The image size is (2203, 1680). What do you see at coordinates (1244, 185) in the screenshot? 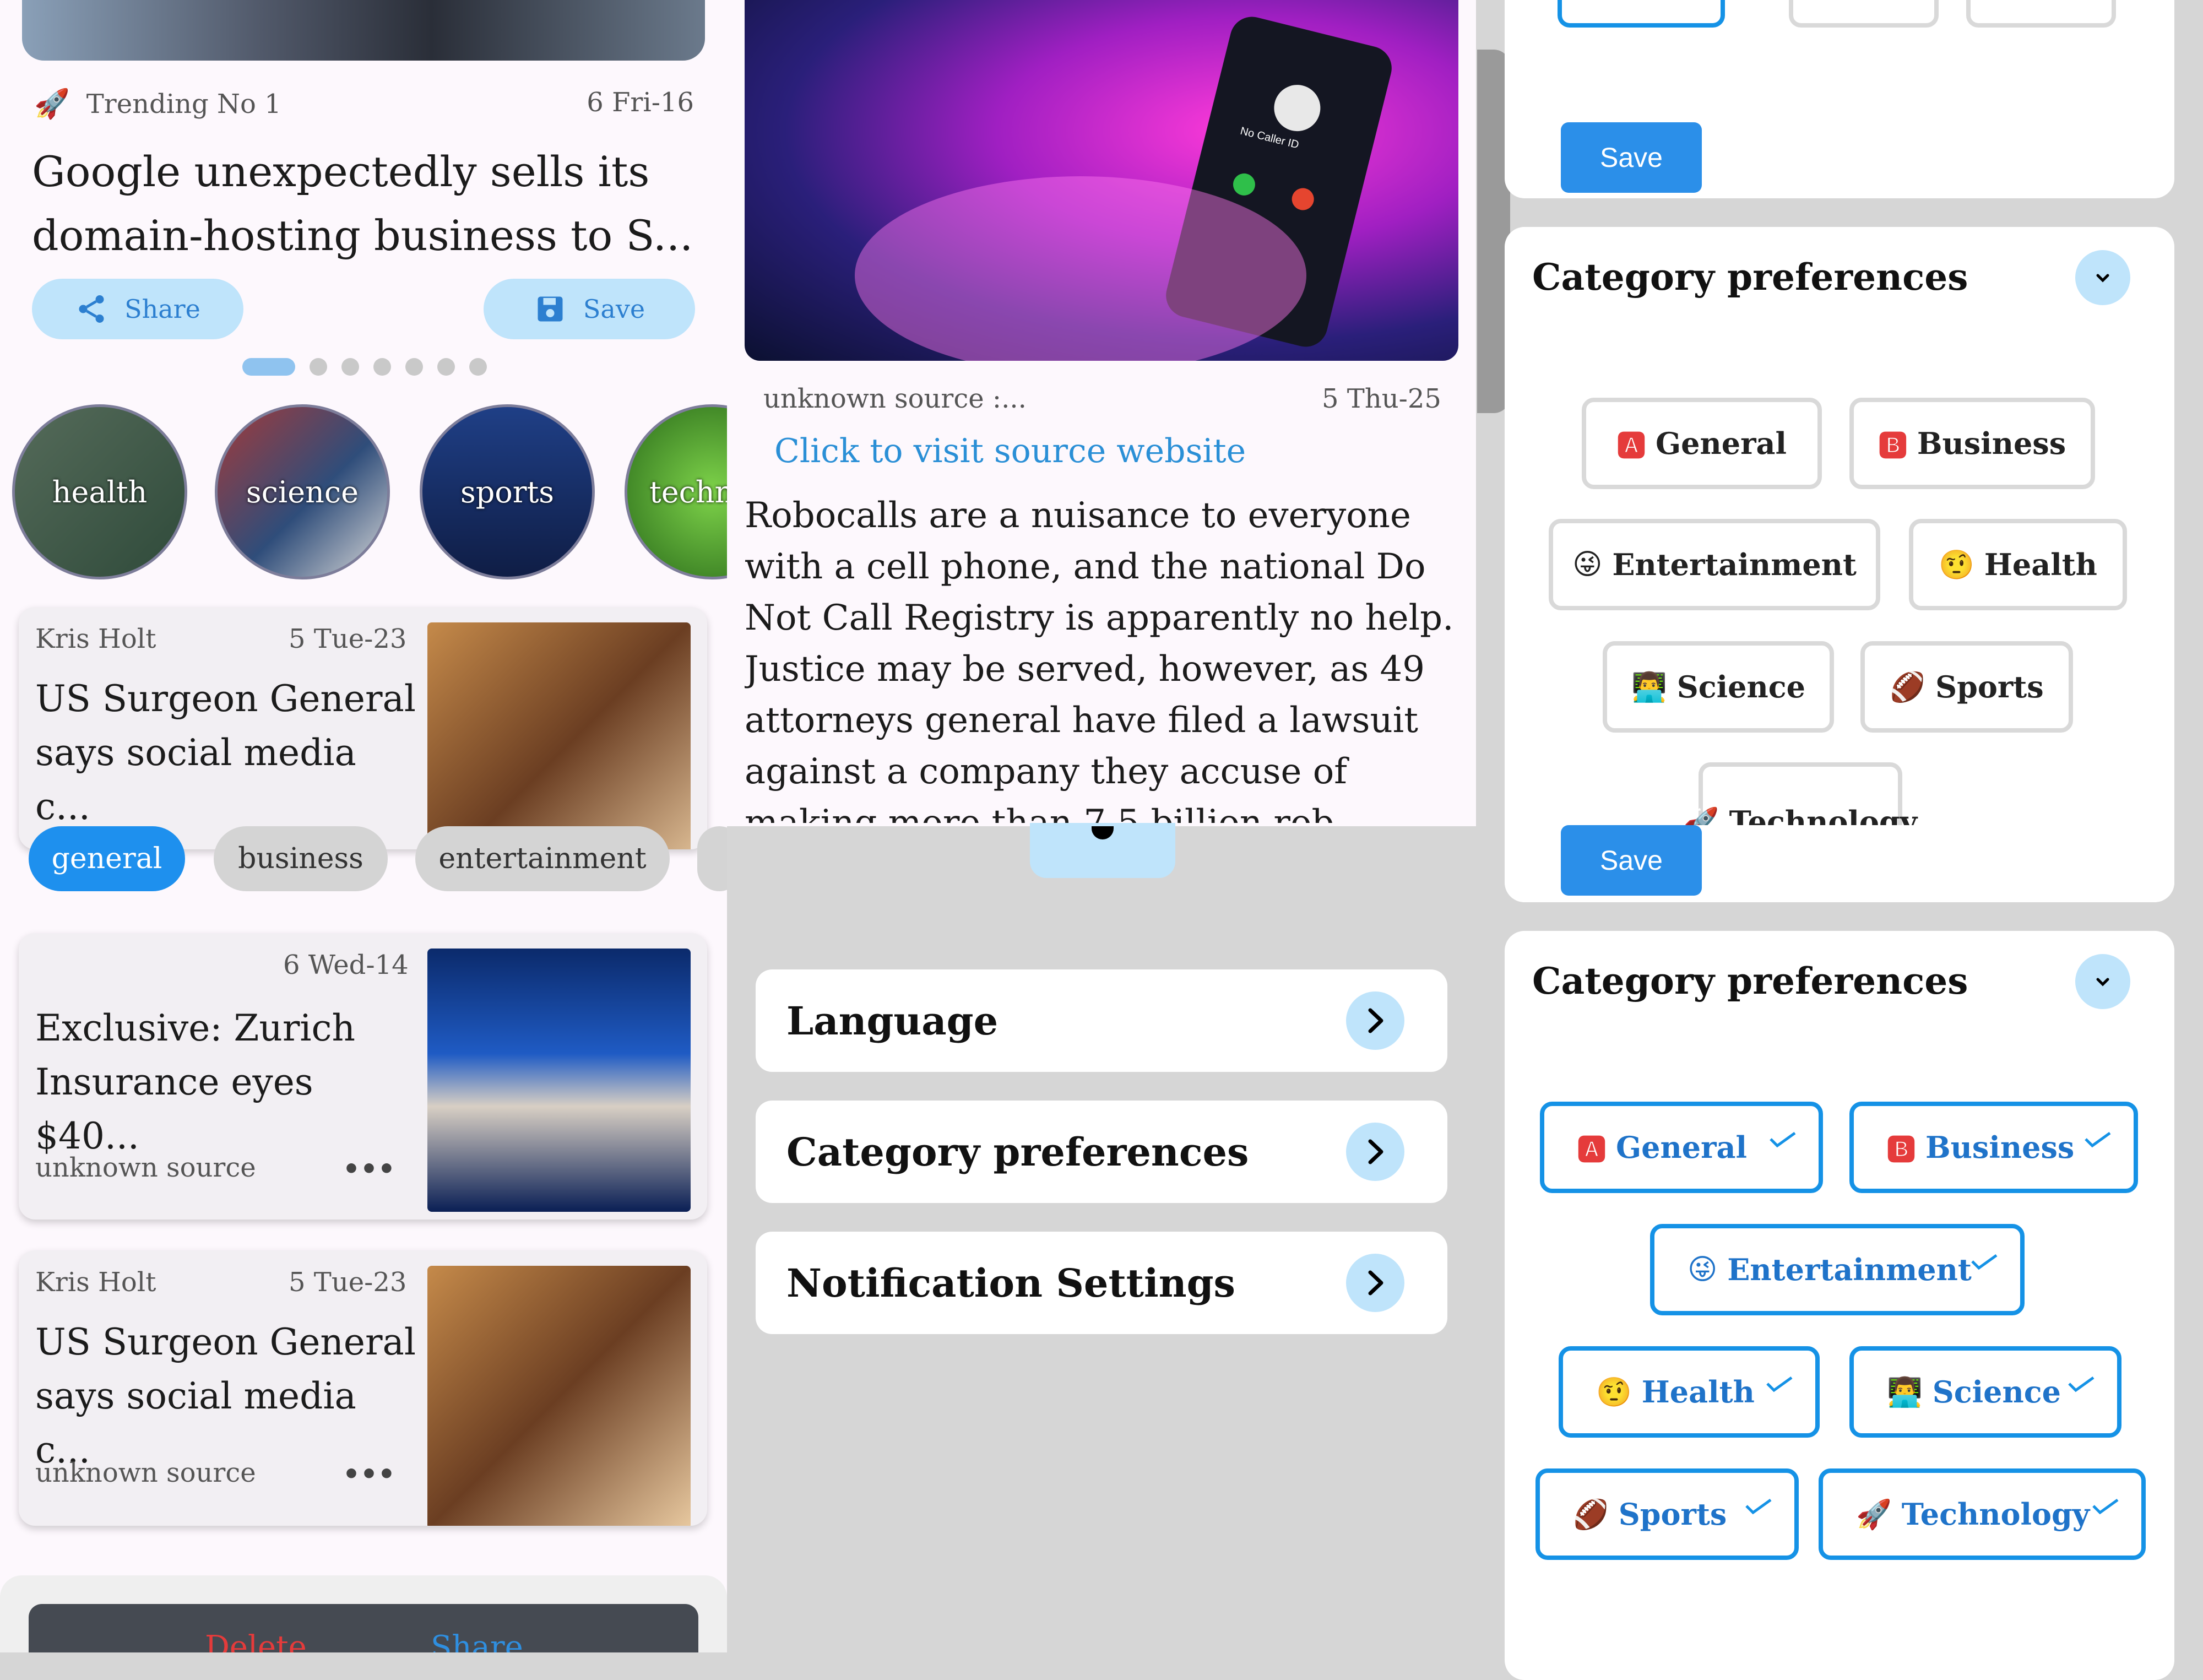
I see `answer-call-icon` at bounding box center [1244, 185].